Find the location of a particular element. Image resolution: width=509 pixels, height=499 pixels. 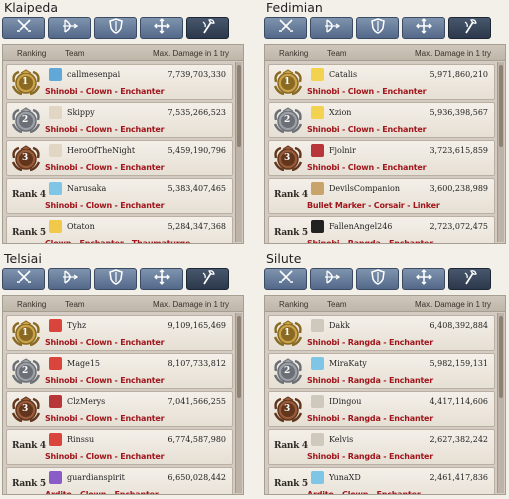

rank-number: 3 is located at coordinates (287, 409).